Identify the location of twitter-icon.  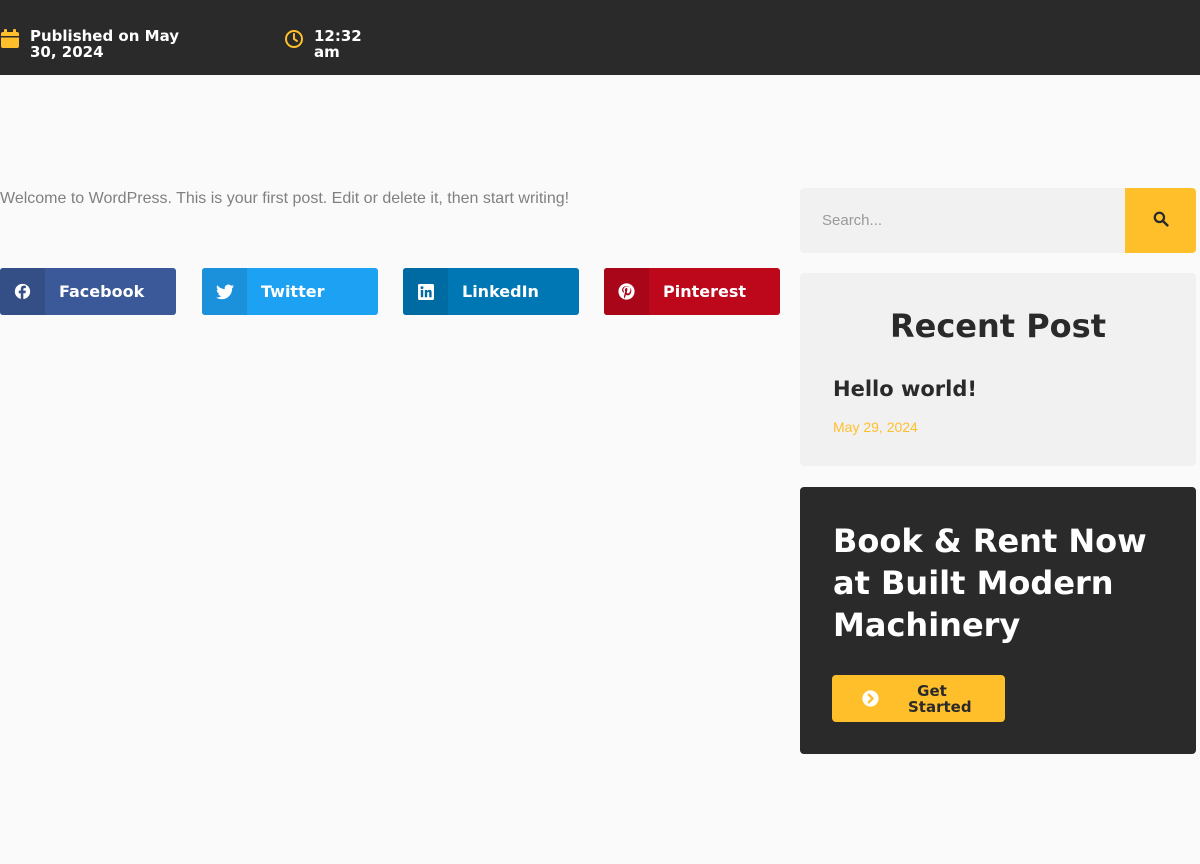
(224, 291).